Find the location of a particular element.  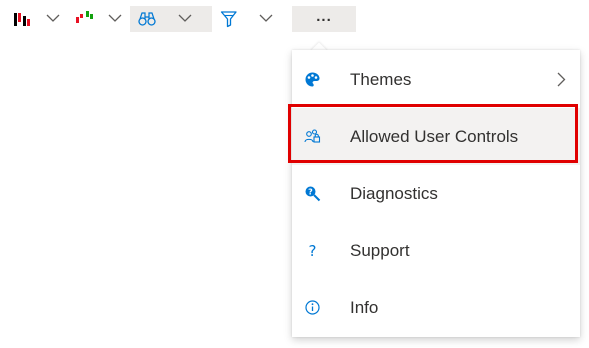

menu-item-diagnostics: ? Diagnostics is located at coordinates (436, 193).